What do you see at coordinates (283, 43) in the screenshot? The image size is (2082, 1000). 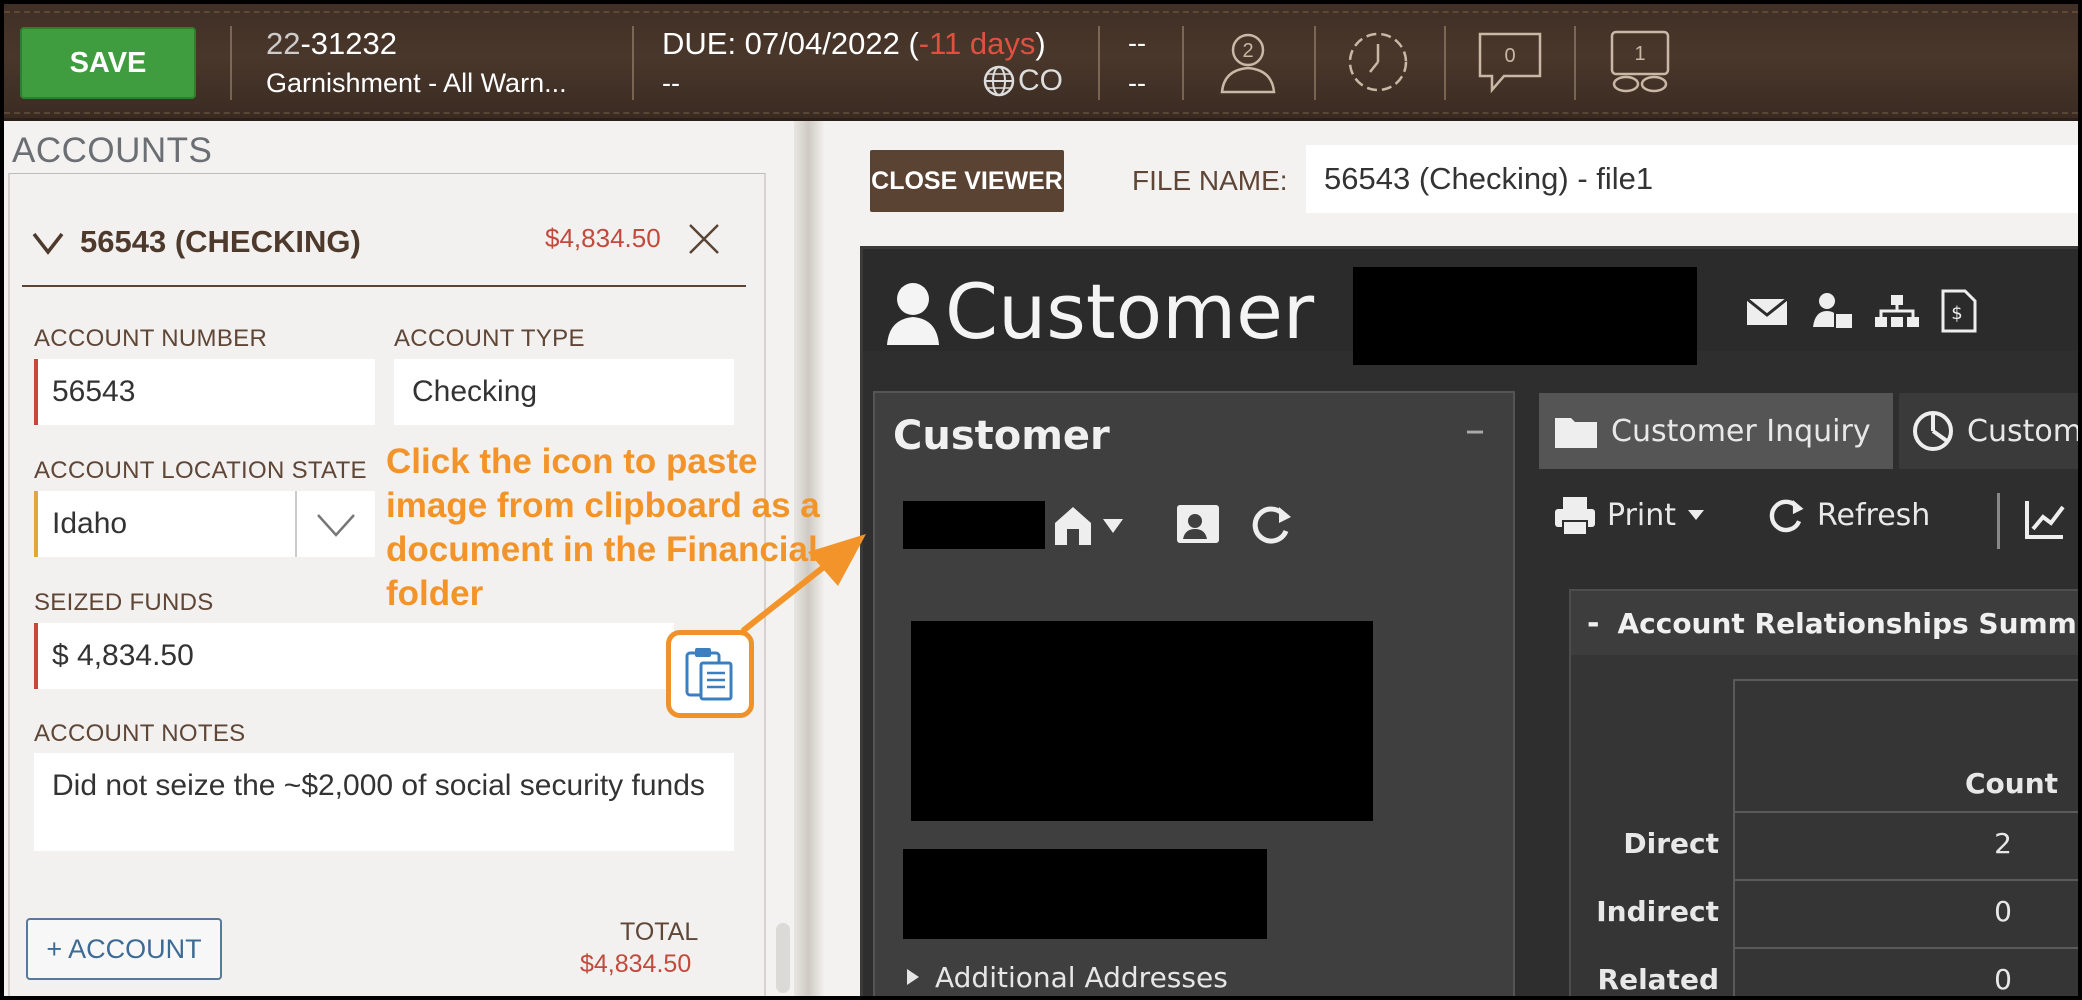 I see `case-number-prefix: 22` at bounding box center [283, 43].